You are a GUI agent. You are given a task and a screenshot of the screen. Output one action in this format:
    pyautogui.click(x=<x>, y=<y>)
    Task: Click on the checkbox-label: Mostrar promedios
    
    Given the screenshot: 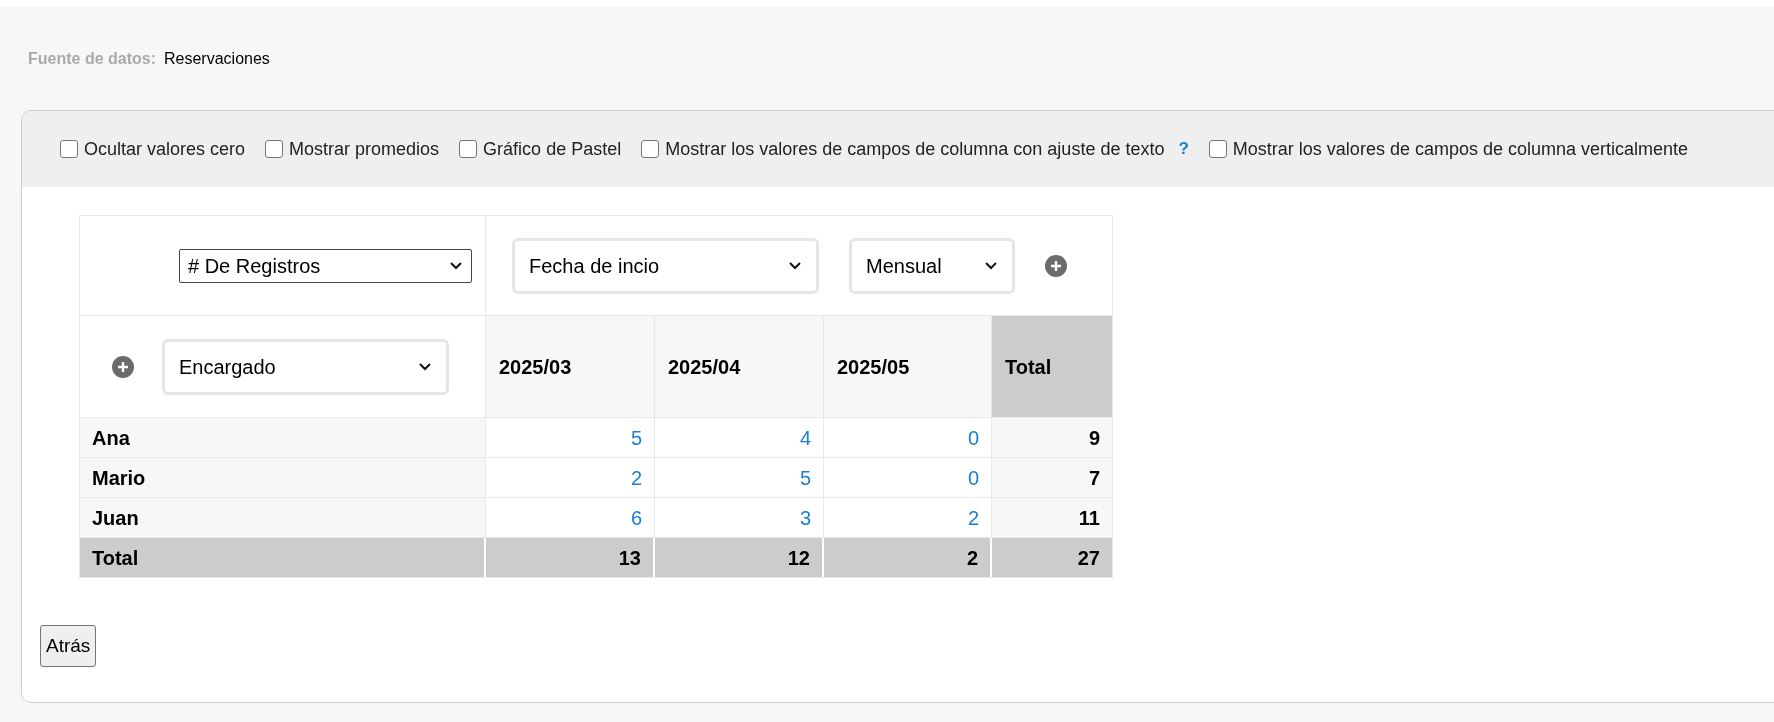 What is the action you would take?
    pyautogui.click(x=364, y=149)
    